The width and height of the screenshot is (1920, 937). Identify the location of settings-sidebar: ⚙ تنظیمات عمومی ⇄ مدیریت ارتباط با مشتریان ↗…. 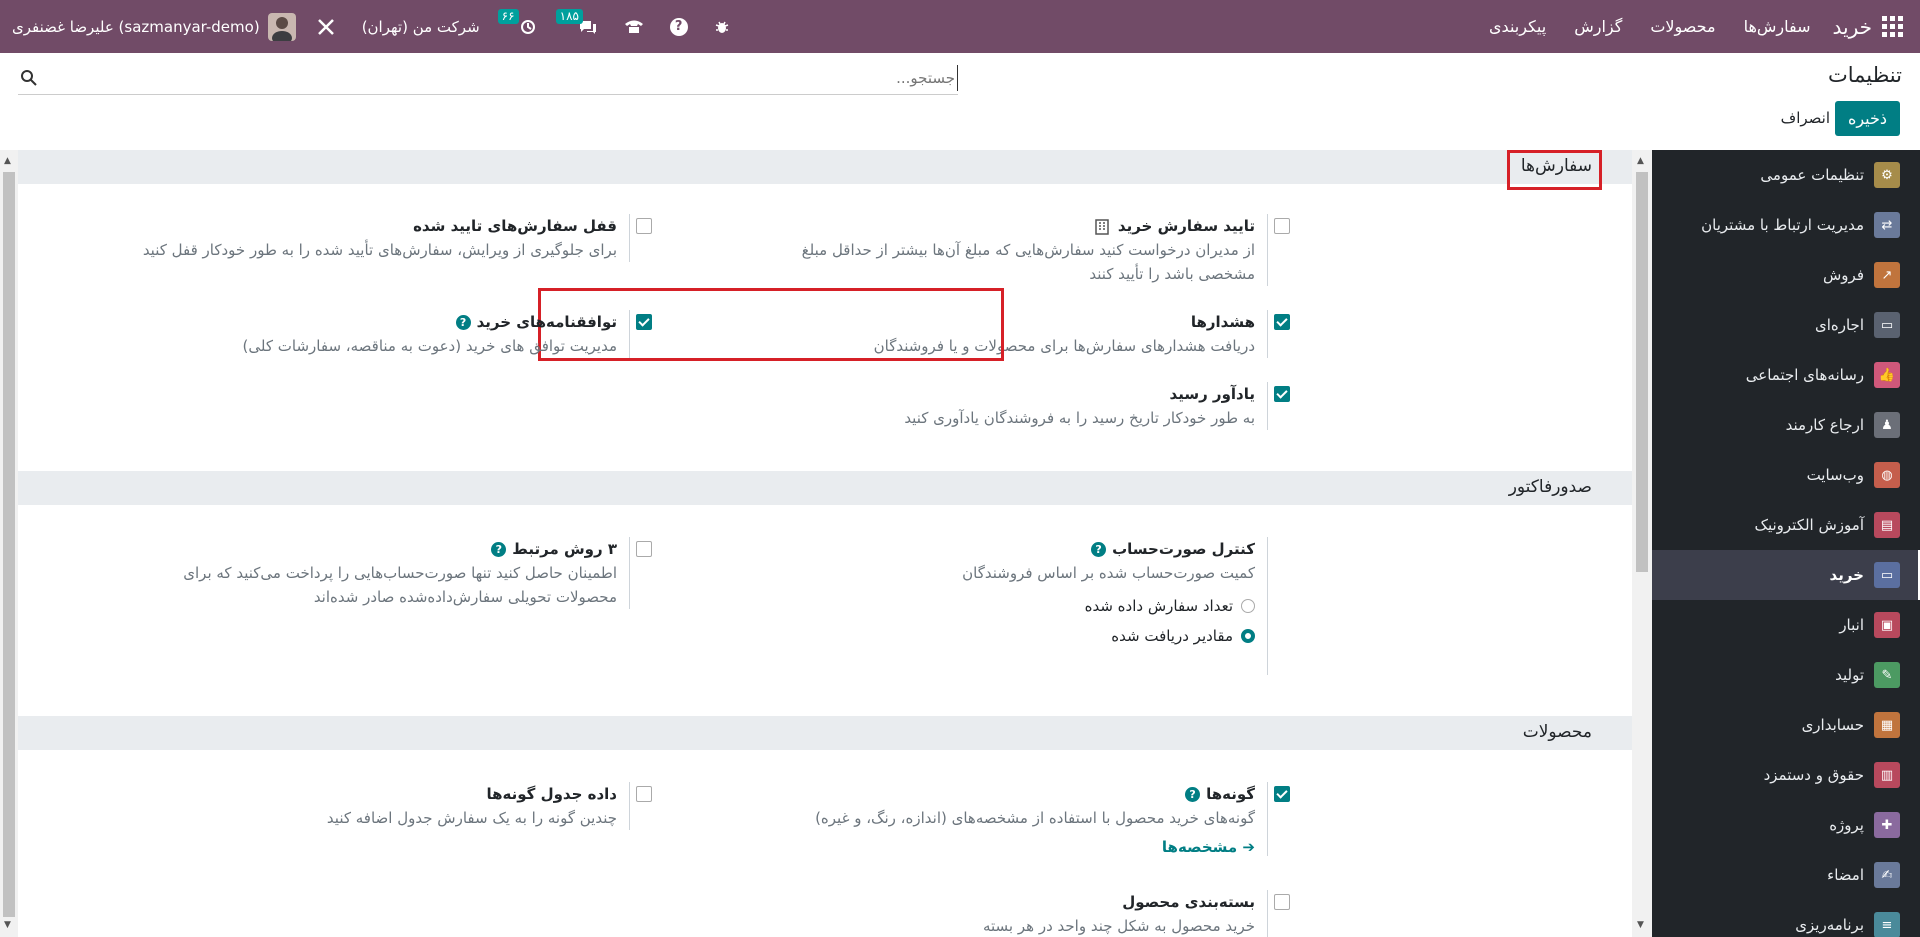
(1786, 543).